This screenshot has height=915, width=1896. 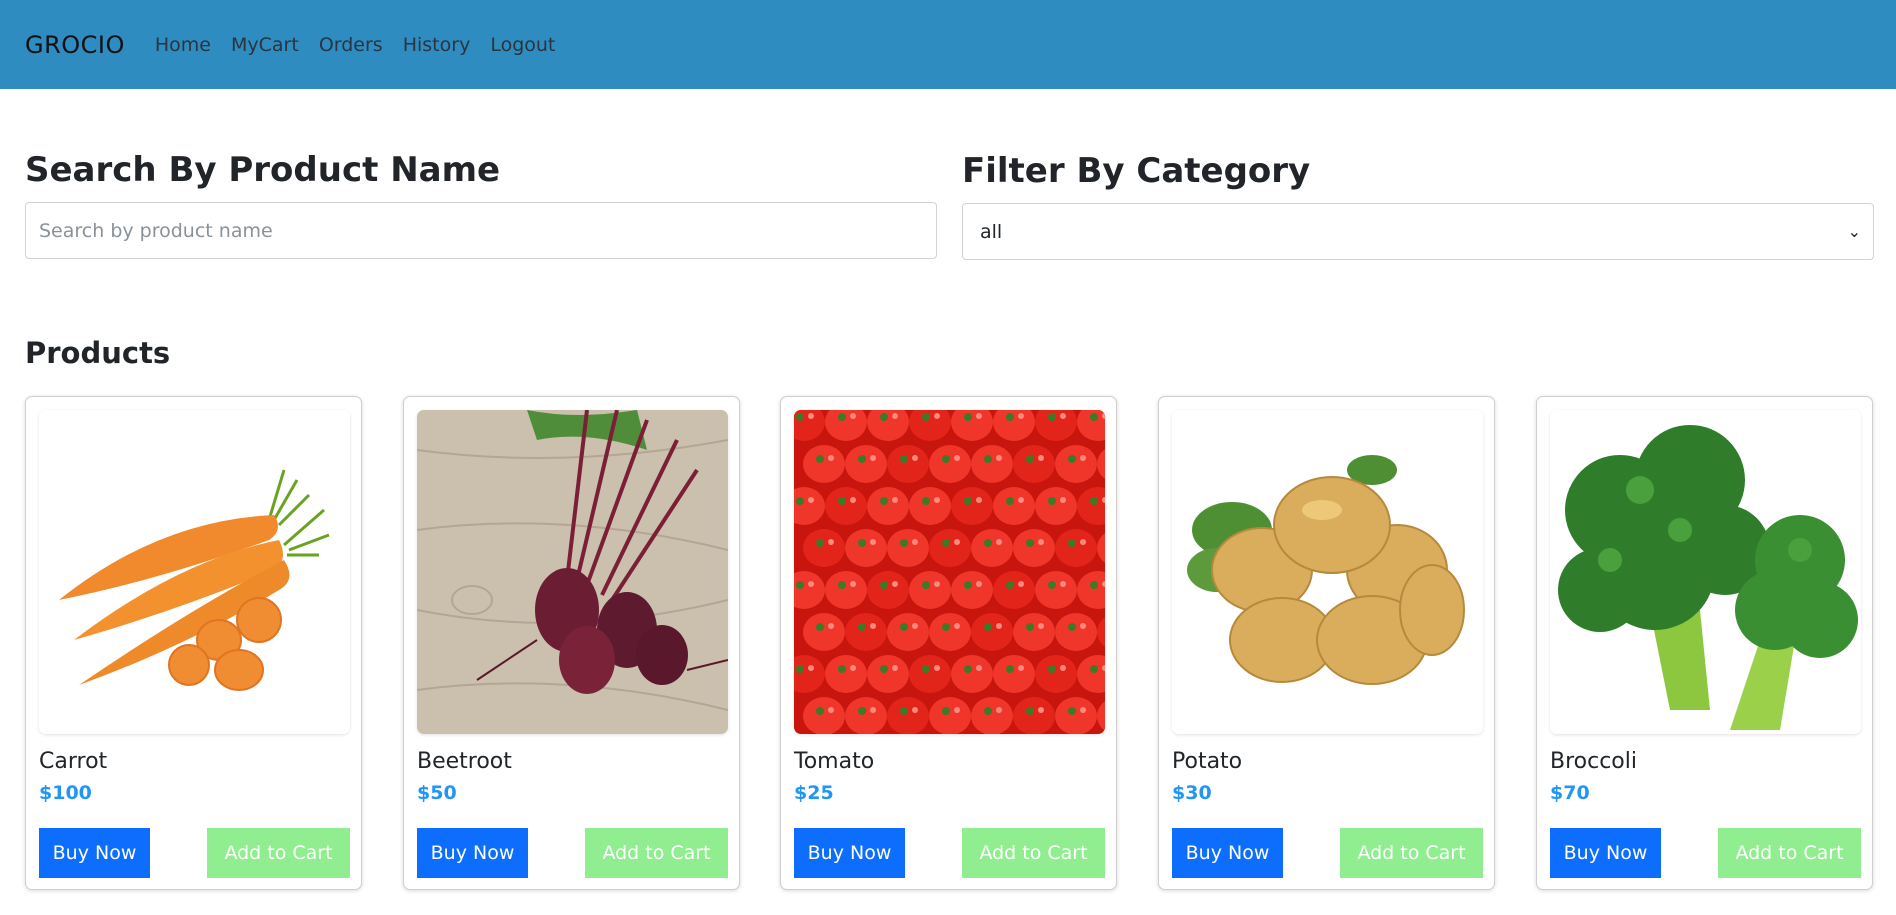 I want to click on filter-title: Filter By Category, so click(x=1136, y=171).